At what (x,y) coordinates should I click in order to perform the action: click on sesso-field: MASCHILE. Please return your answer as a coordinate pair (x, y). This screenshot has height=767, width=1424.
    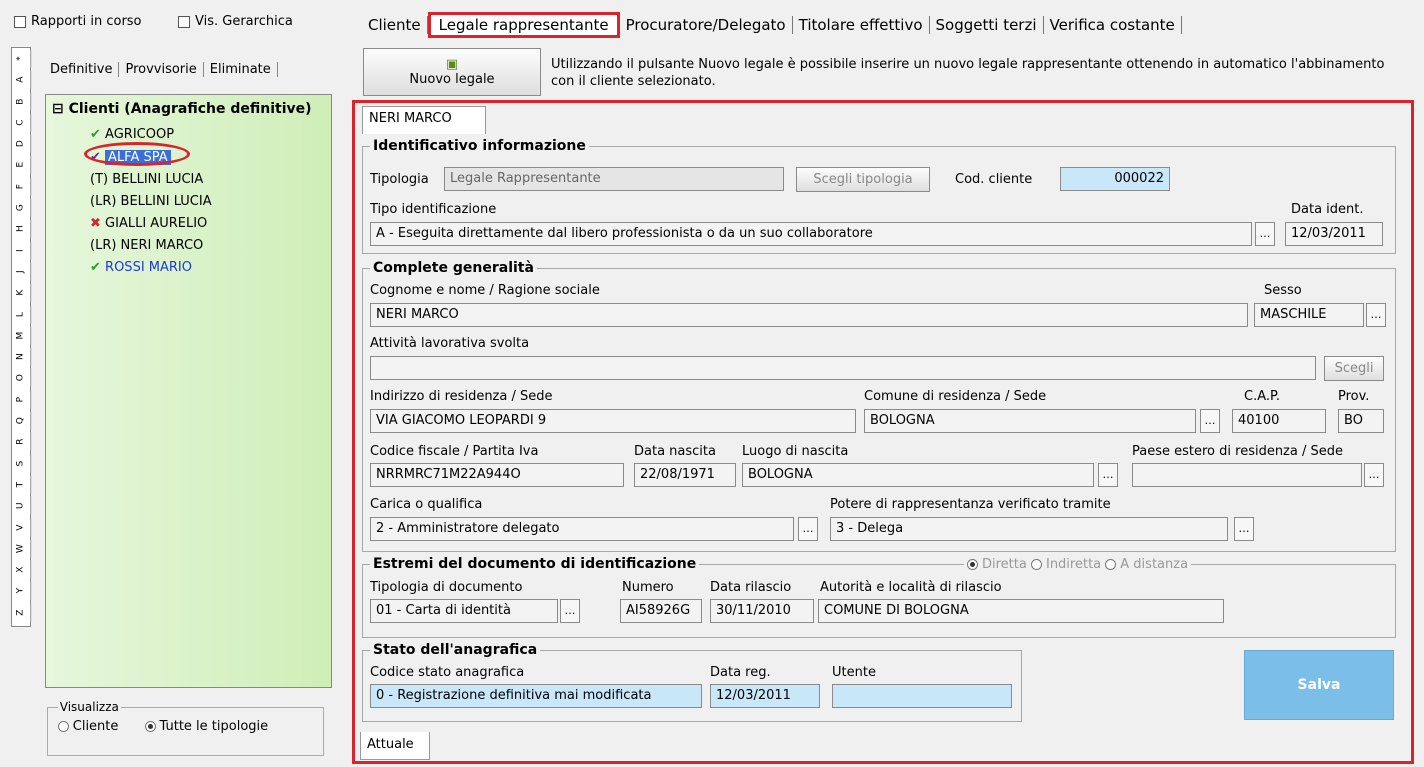
    Looking at the image, I should click on (1309, 315).